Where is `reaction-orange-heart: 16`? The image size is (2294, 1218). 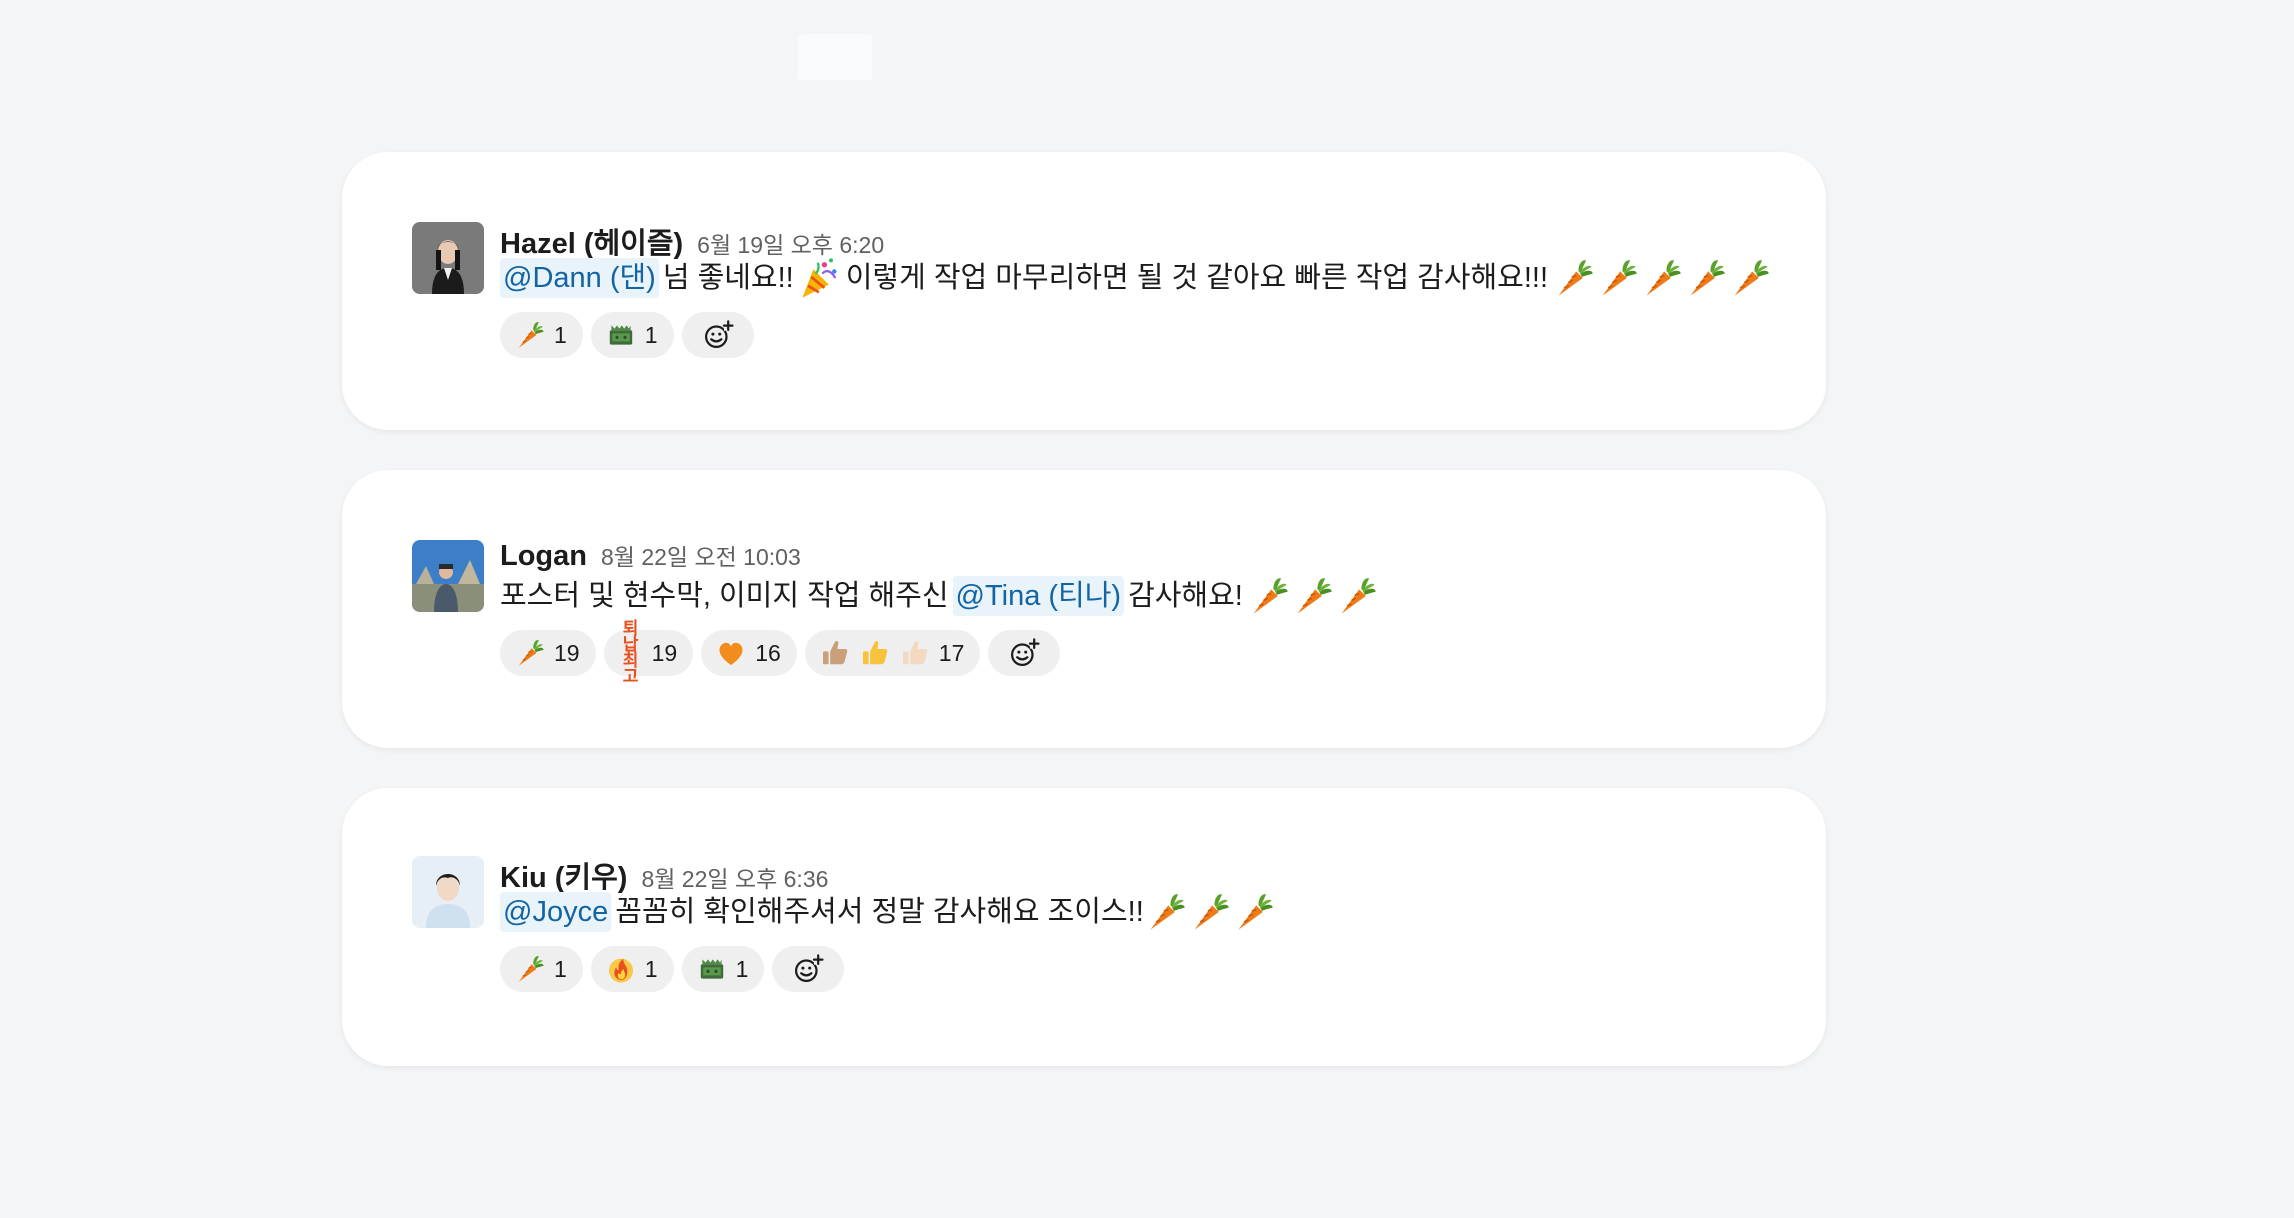 reaction-orange-heart: 16 is located at coordinates (749, 653).